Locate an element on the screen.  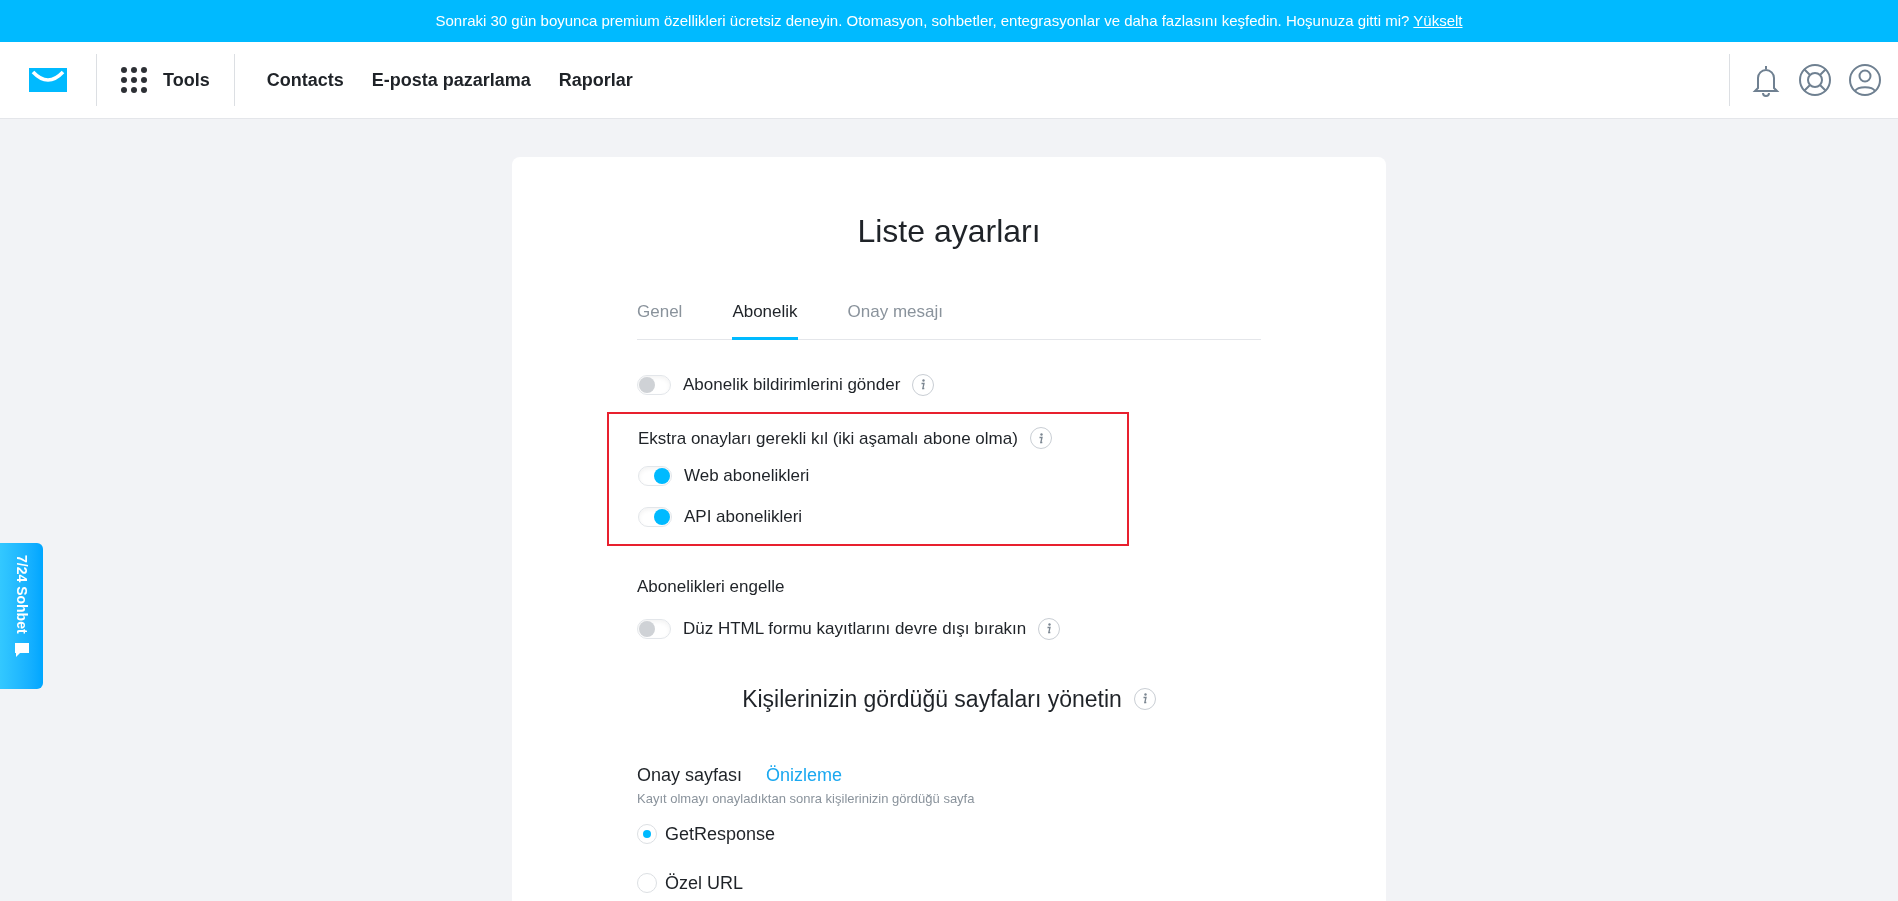
user-avatar-icon is located at coordinates (1865, 80).